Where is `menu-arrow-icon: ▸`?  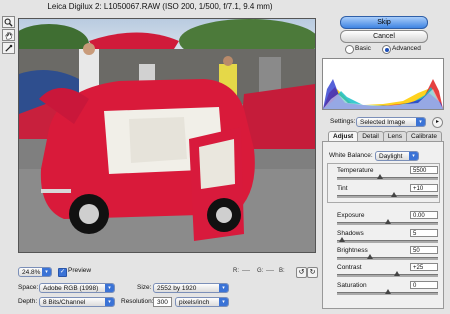
menu-arrow-icon: ▸ is located at coordinates (437, 122).